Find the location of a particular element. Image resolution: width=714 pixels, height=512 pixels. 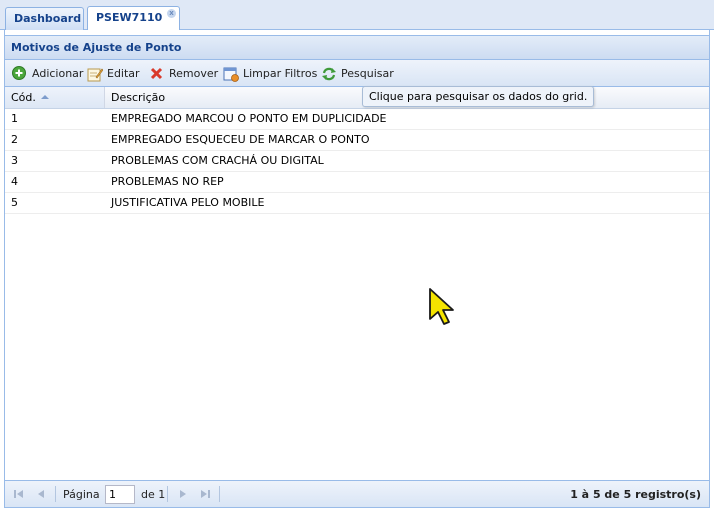

cell-description: JUSTIFICATIVA PELO MOBILE is located at coordinates (188, 202).